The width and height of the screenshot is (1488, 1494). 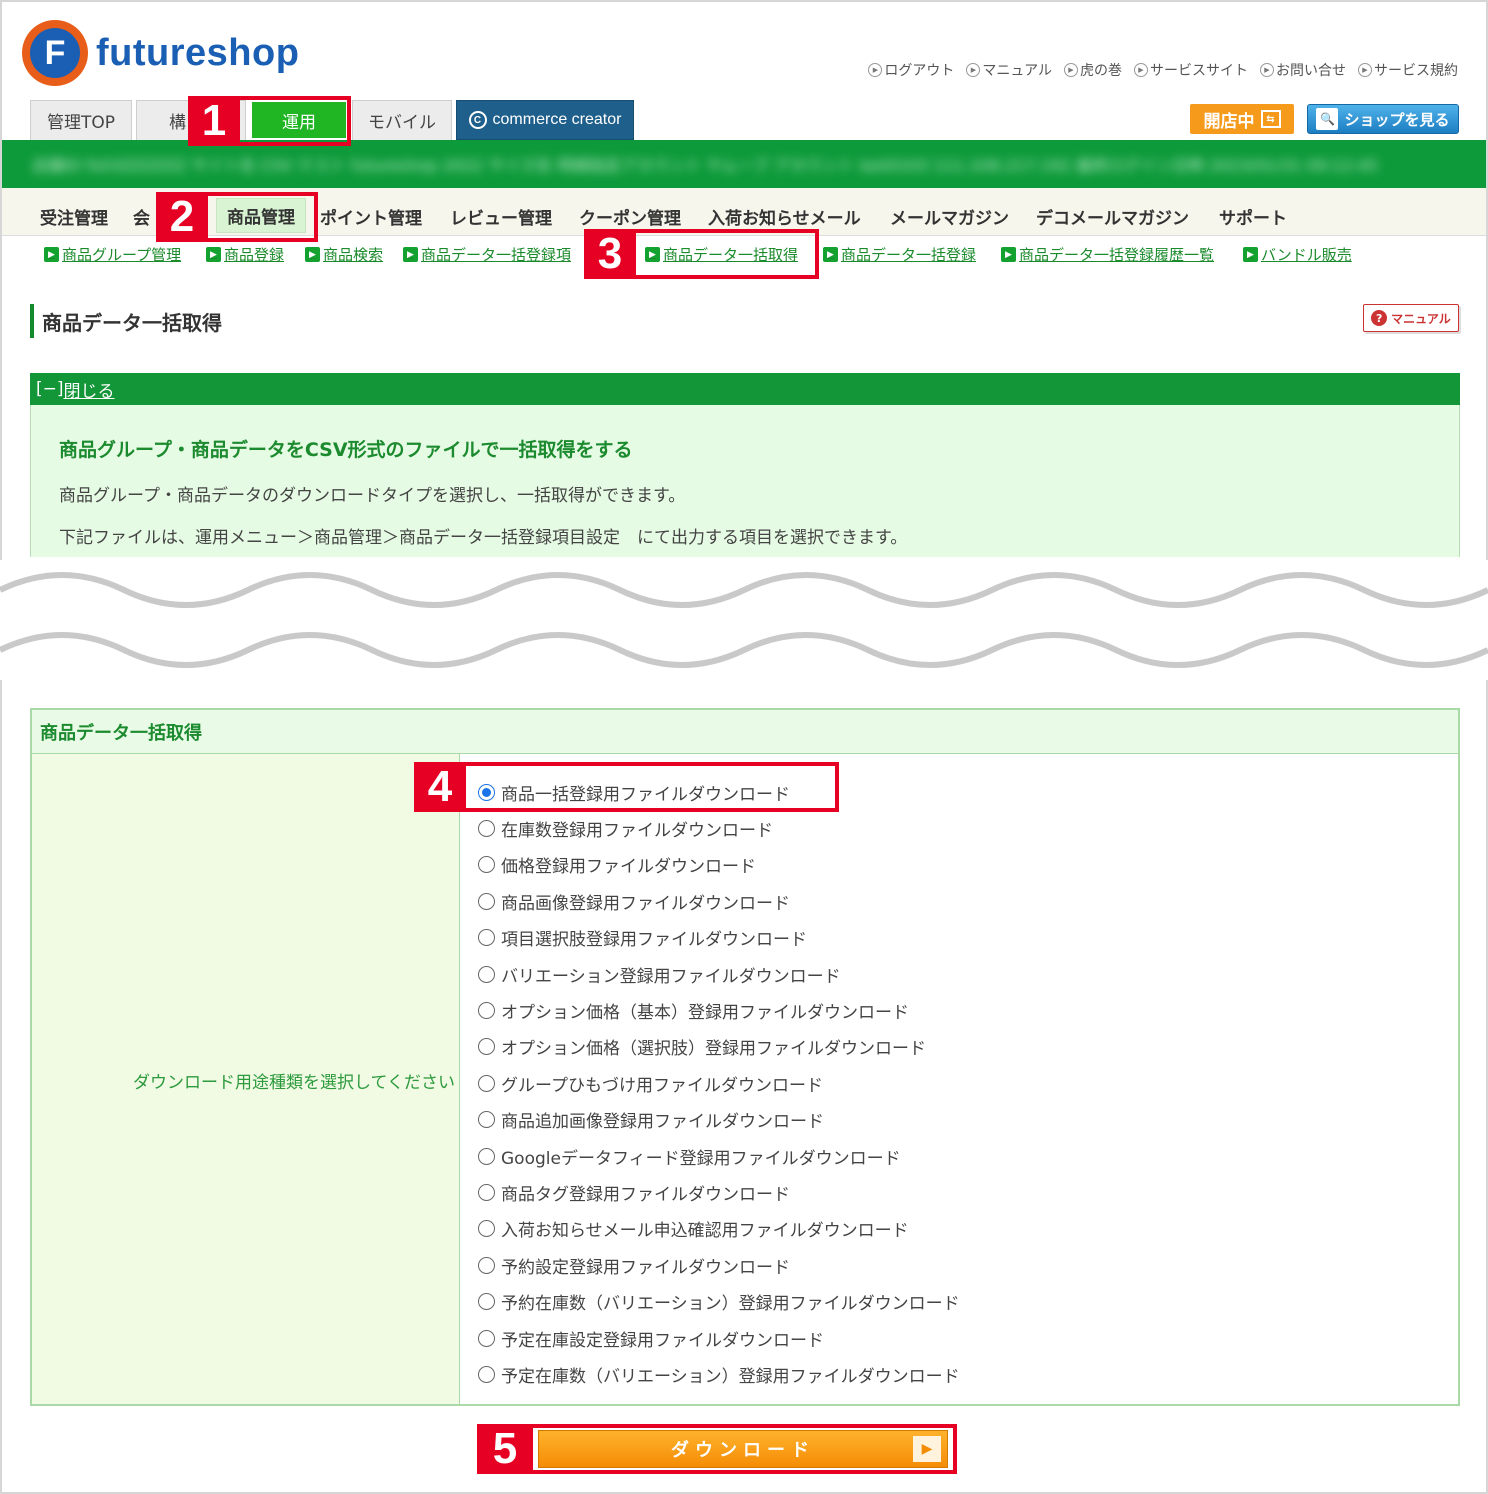 What do you see at coordinates (1408, 70) in the screenshot?
I see `terms-link: ▶ サービス規約` at bounding box center [1408, 70].